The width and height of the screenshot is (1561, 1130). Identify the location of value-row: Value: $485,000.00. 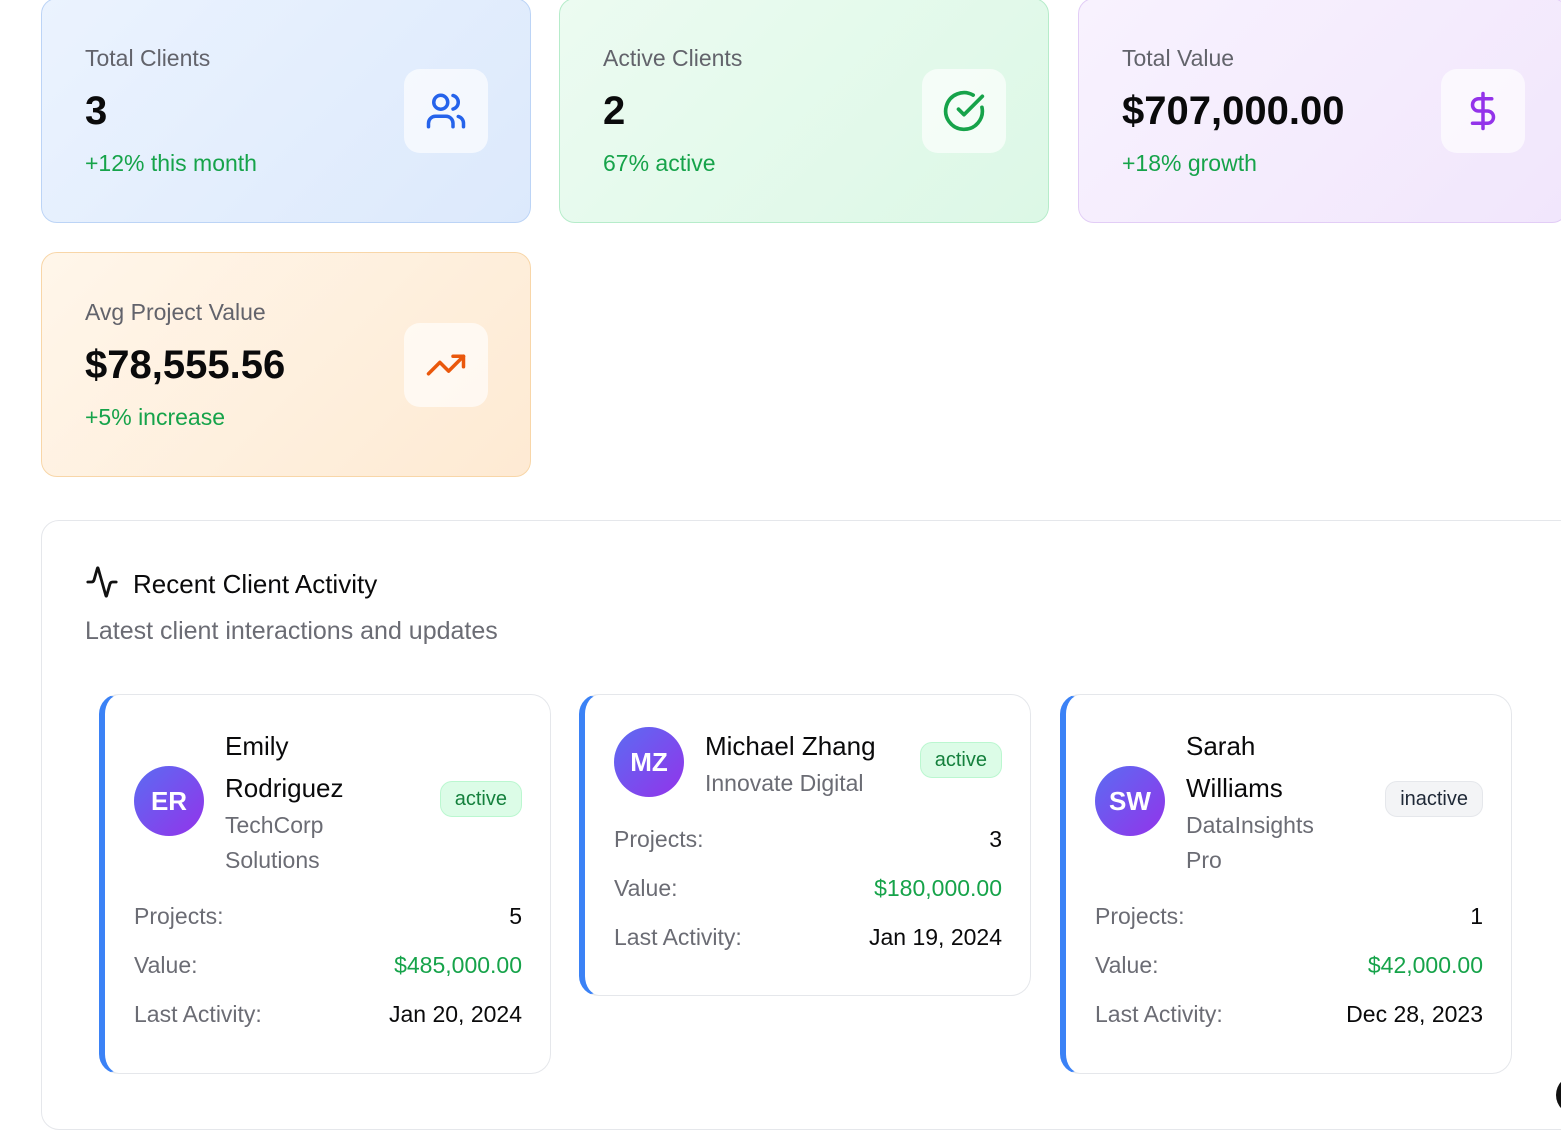
(328, 965).